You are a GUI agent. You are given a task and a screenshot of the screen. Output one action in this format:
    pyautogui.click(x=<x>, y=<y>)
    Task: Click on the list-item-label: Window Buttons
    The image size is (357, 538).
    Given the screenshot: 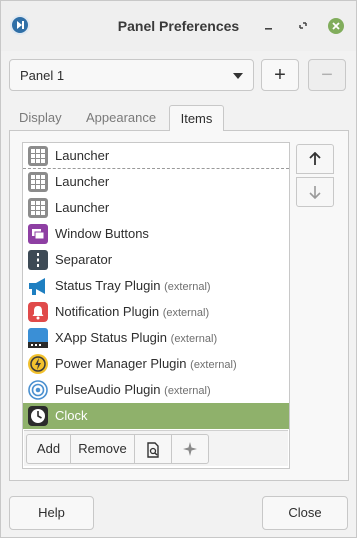 What is the action you would take?
    pyautogui.click(x=102, y=233)
    